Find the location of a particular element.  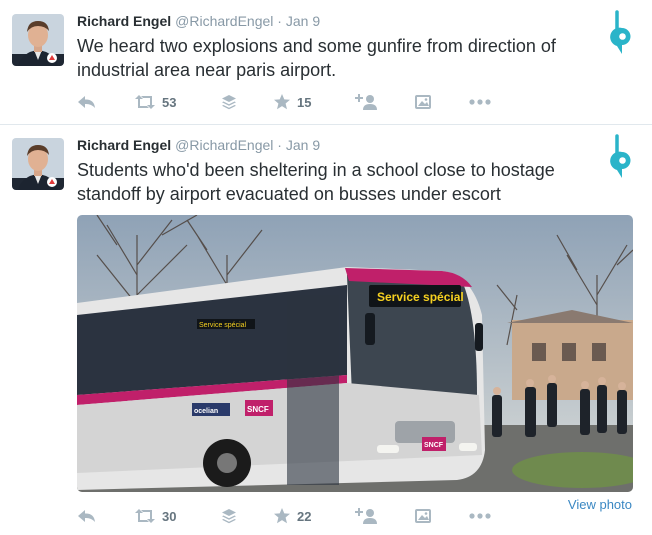

favorite-count: 15 is located at coordinates (304, 102).